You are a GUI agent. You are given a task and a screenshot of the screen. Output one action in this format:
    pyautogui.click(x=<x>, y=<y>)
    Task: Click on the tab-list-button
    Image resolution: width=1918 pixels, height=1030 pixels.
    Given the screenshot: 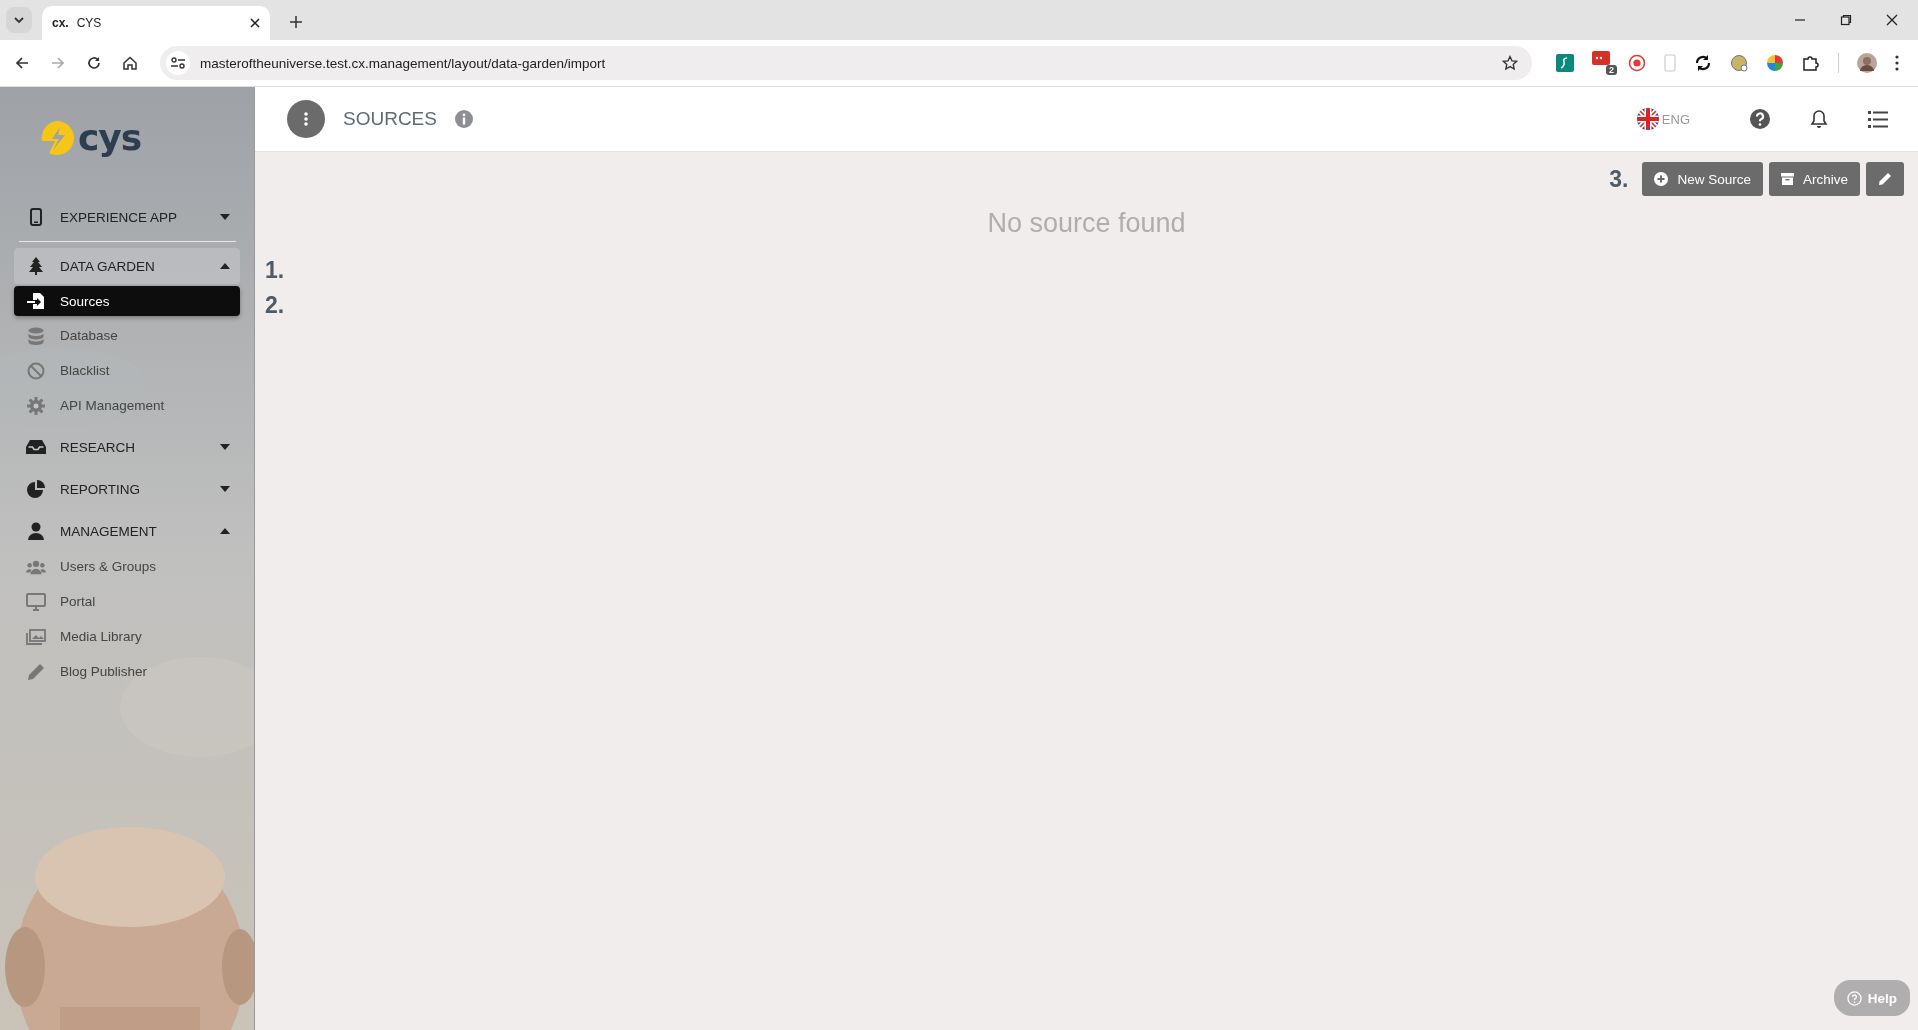 What is the action you would take?
    pyautogui.click(x=19, y=20)
    